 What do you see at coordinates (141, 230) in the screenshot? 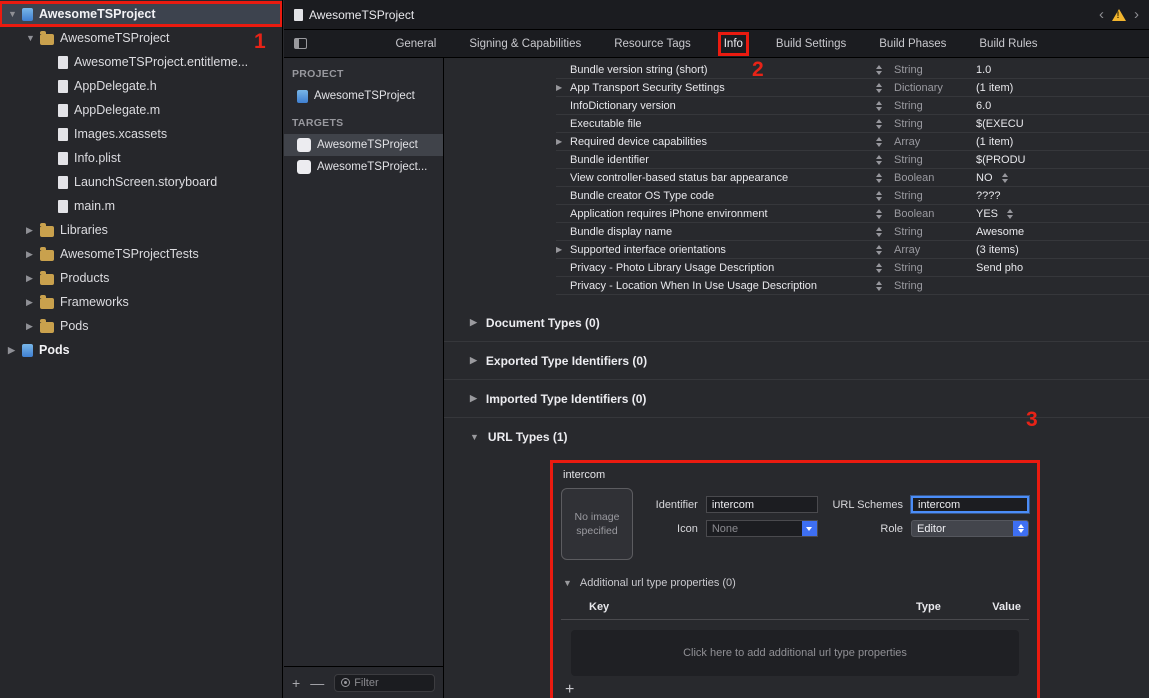
I see `navigator-row: ▶ Libraries` at bounding box center [141, 230].